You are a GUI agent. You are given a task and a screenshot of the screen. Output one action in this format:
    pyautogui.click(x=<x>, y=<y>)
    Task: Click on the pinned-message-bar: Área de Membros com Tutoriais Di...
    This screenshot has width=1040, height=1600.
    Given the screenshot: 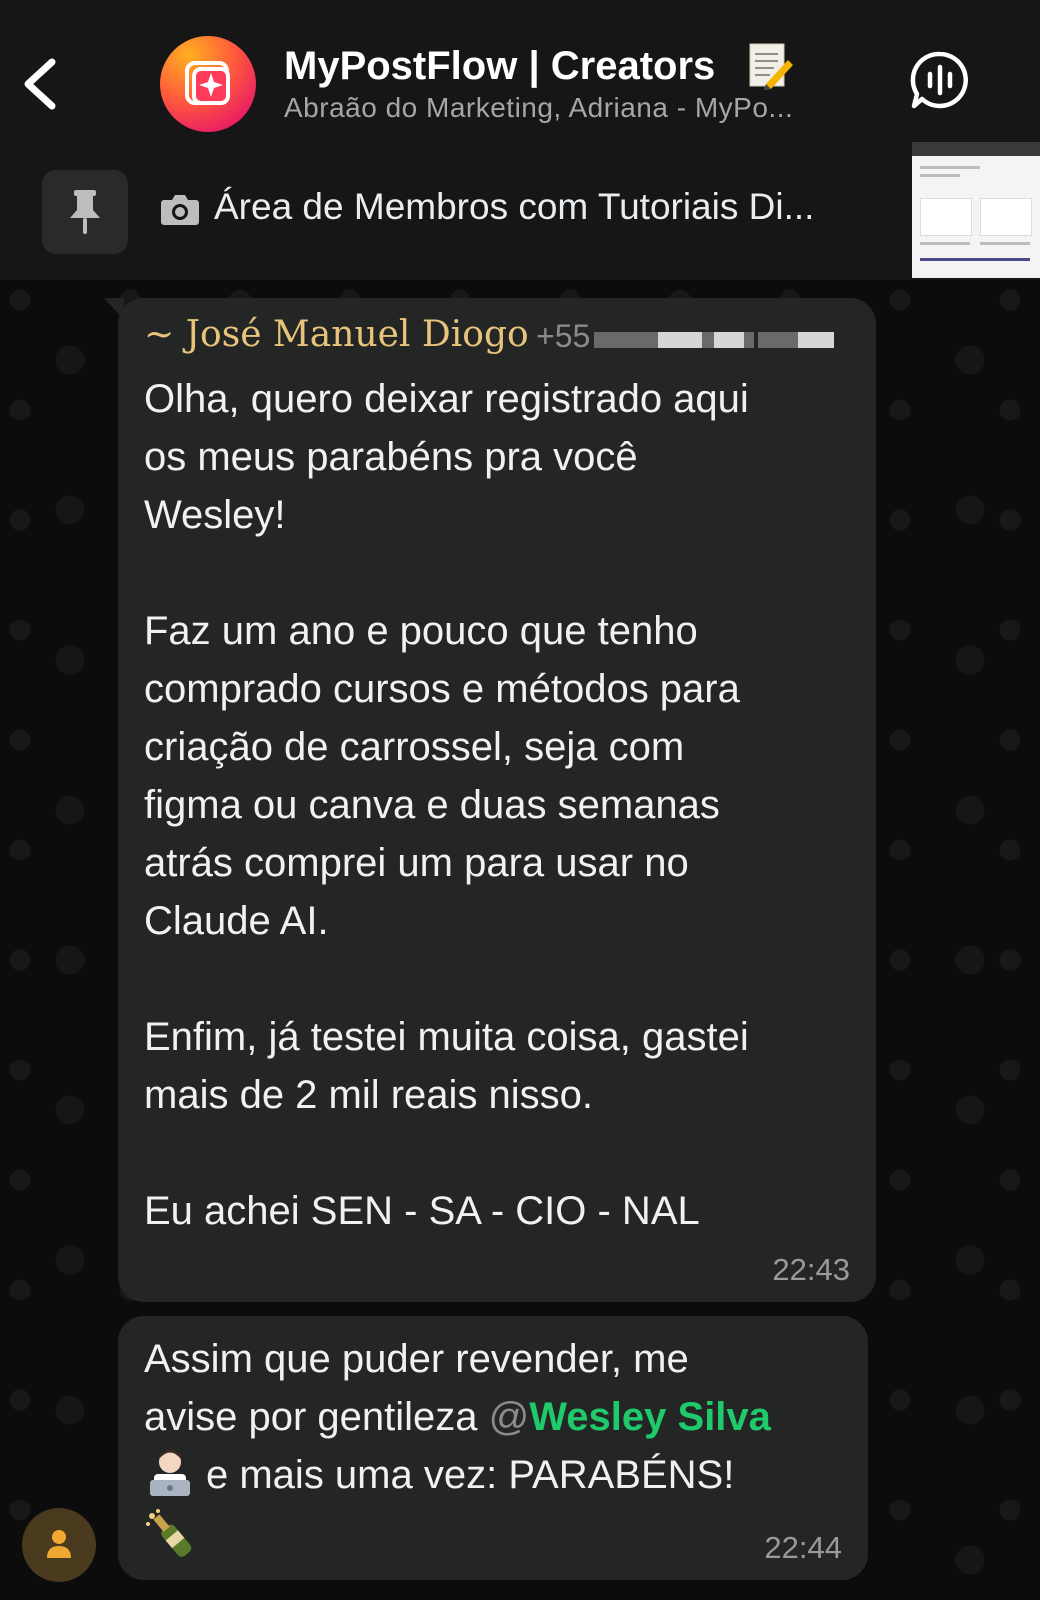 What is the action you would take?
    pyautogui.click(x=520, y=210)
    